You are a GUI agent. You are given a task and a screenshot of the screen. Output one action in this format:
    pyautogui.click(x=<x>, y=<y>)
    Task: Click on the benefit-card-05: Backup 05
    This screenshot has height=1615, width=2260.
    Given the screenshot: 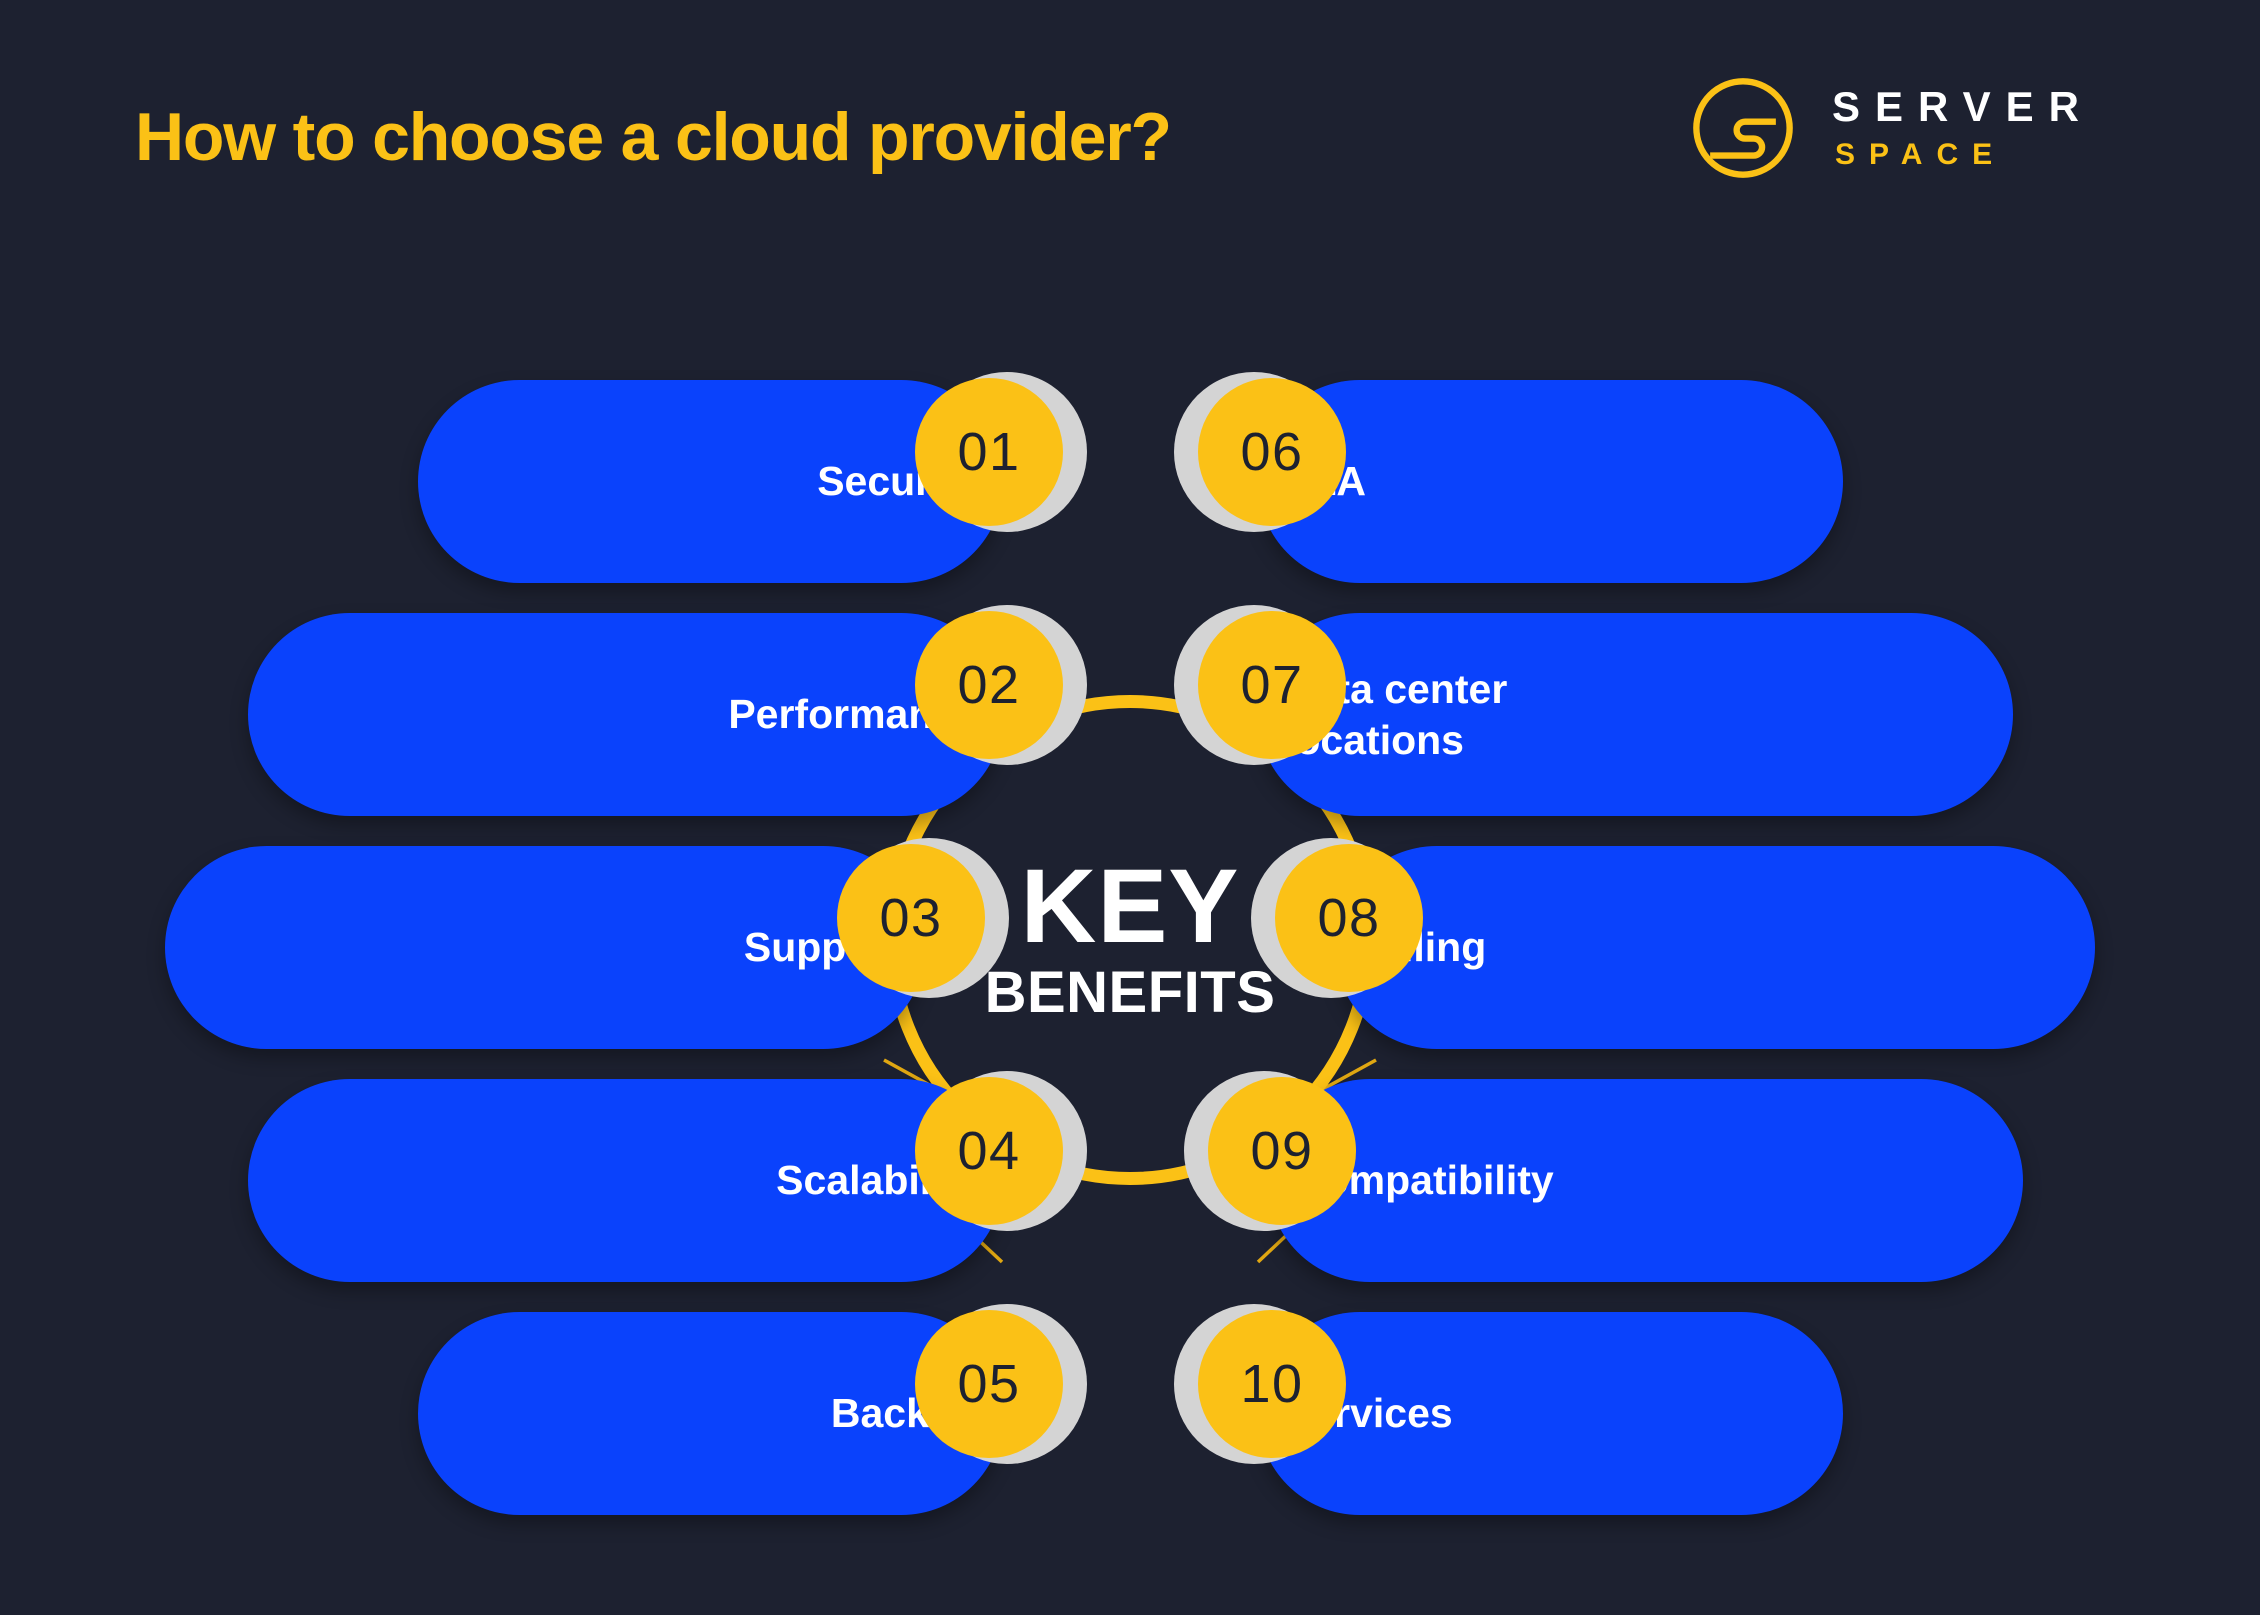 What is the action you would take?
    pyautogui.click(x=752, y=1409)
    